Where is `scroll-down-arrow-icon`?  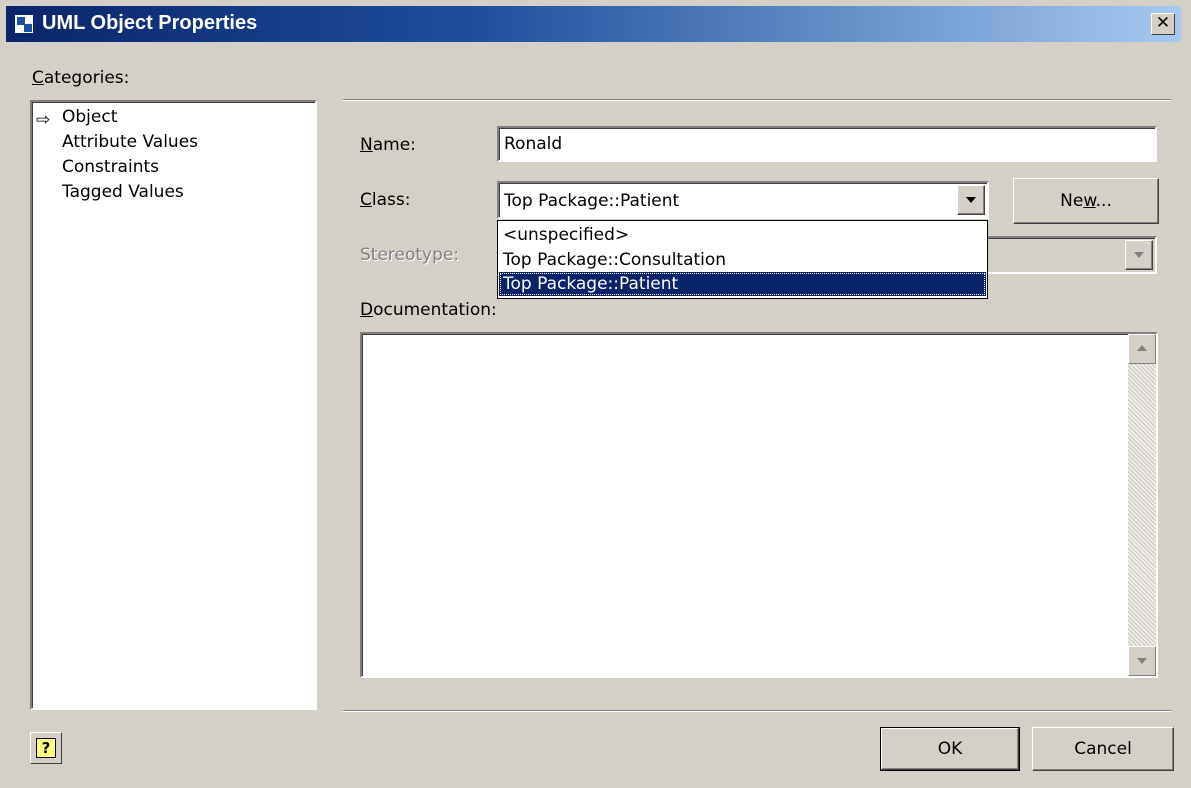 scroll-down-arrow-icon is located at coordinates (1142, 661).